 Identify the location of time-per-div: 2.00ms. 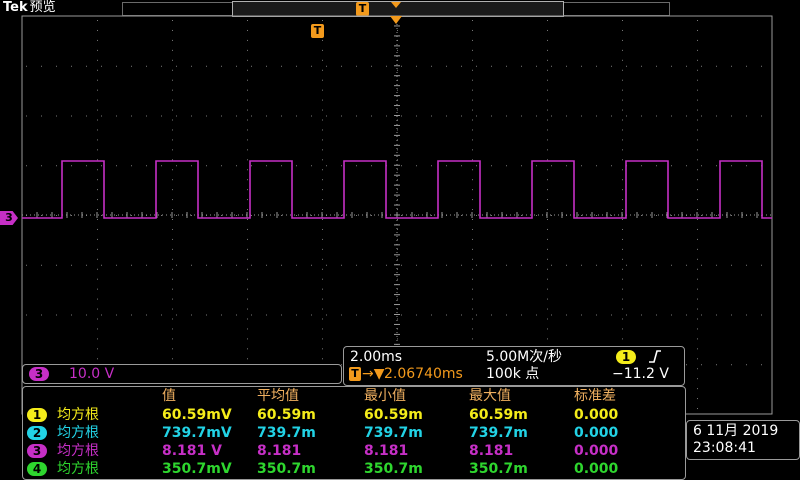
(376, 357).